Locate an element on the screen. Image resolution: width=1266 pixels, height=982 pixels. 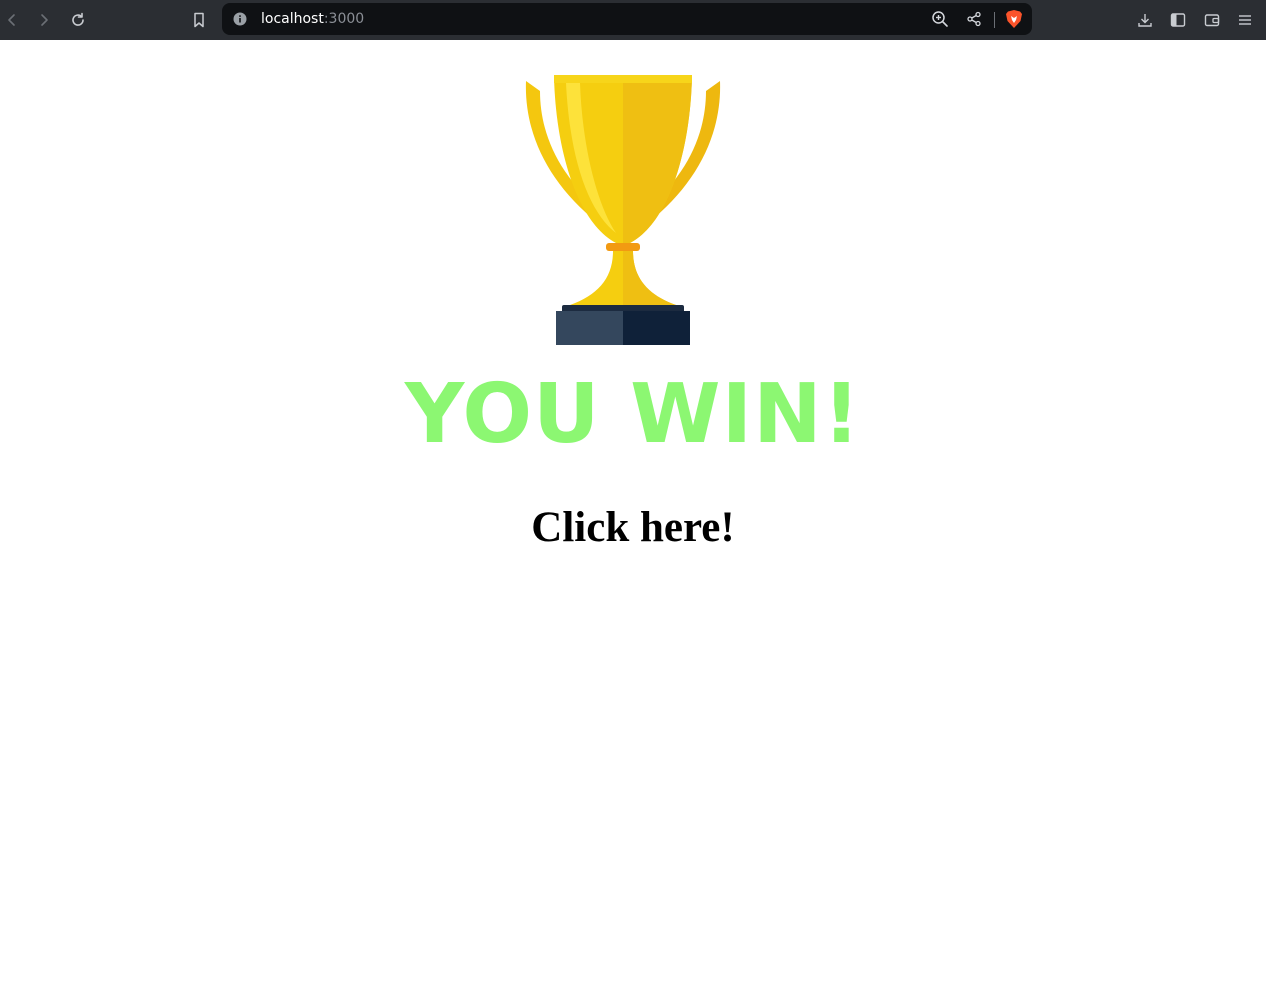
reload-button is located at coordinates (78, 20).